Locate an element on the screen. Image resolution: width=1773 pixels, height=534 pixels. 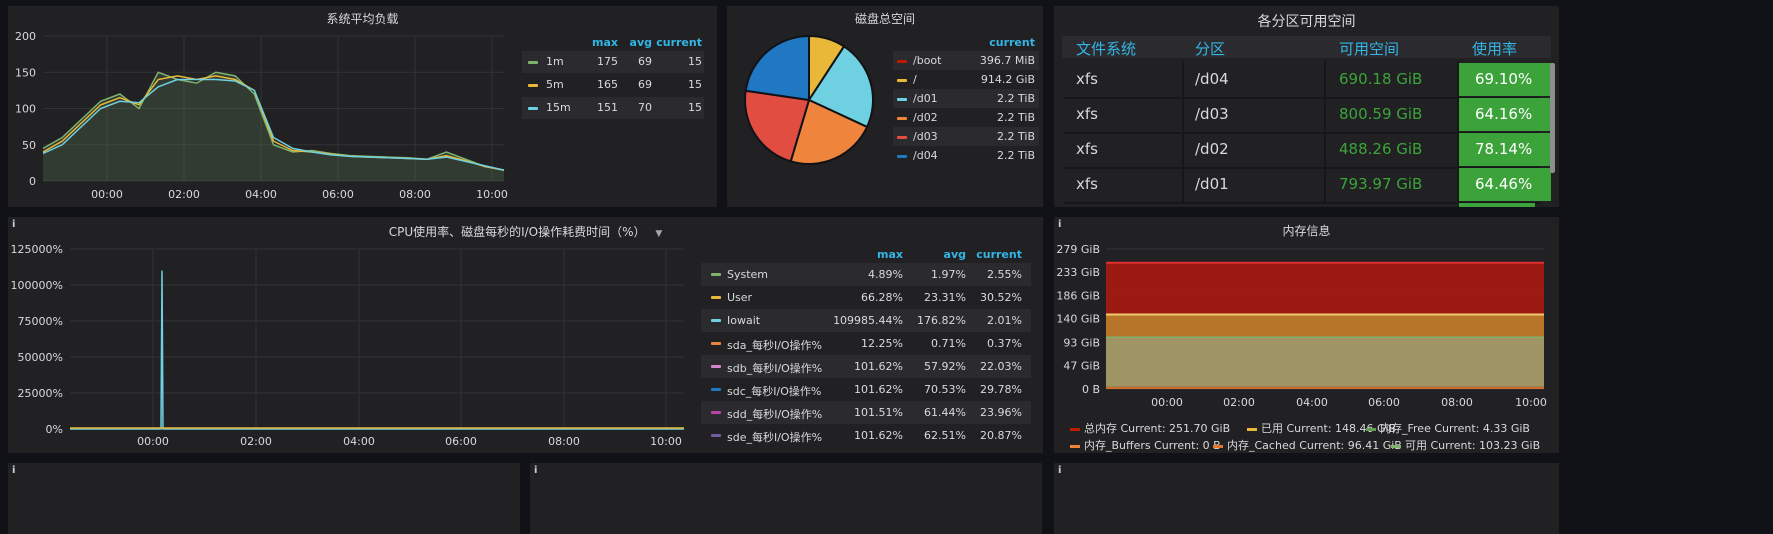
cpu-legend-row: sda_每秒I/O操作% 12.25% 0.71% 0.37% is located at coordinates (866, 343).